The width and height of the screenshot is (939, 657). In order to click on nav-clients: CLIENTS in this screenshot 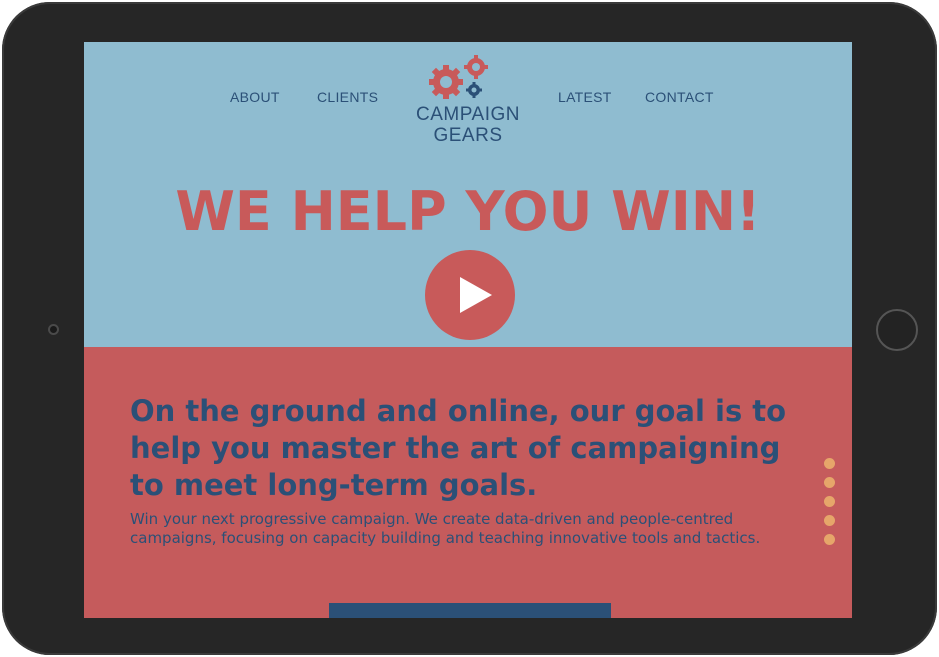, I will do `click(347, 97)`.